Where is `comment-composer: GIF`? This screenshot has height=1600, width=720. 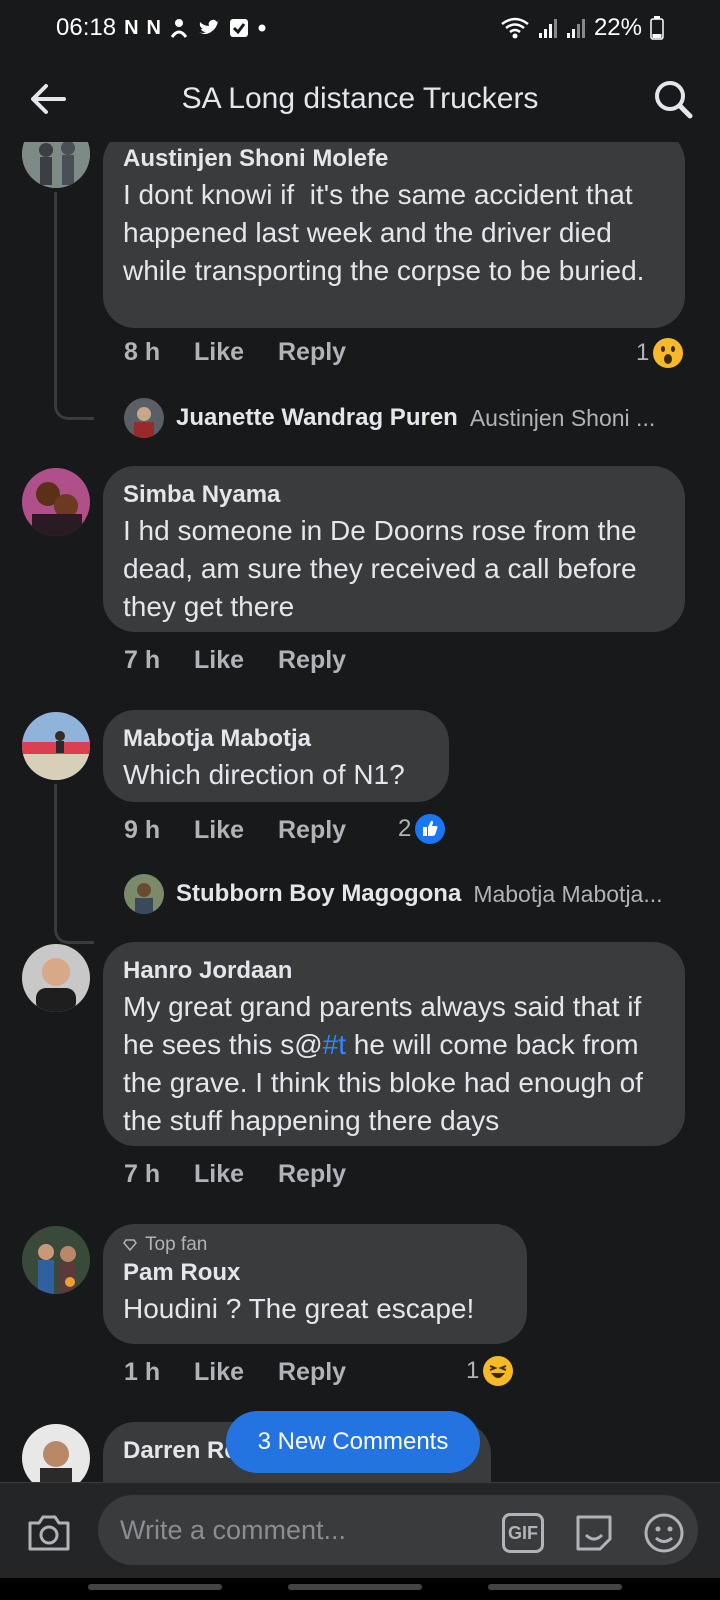
comment-composer: GIF is located at coordinates (360, 1530).